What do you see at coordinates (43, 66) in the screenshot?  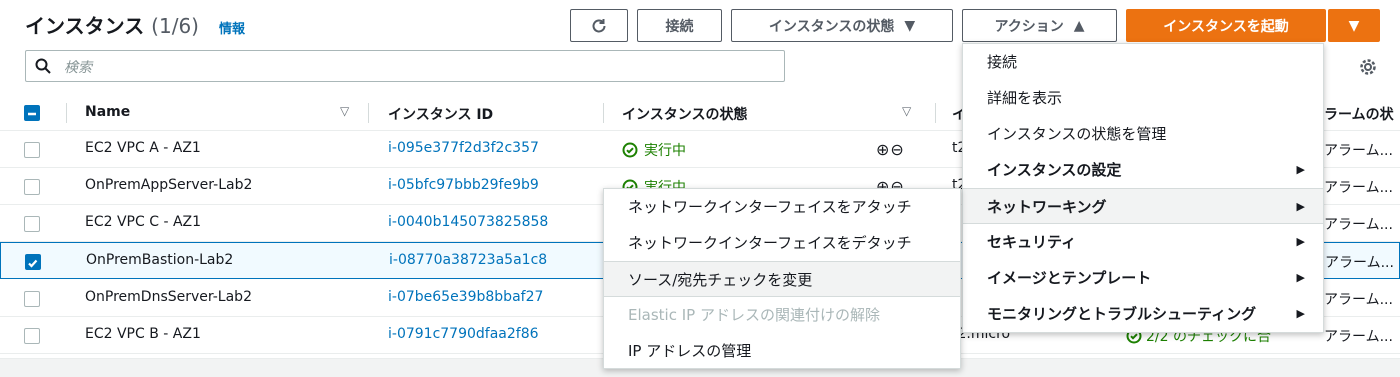 I see `search-icon` at bounding box center [43, 66].